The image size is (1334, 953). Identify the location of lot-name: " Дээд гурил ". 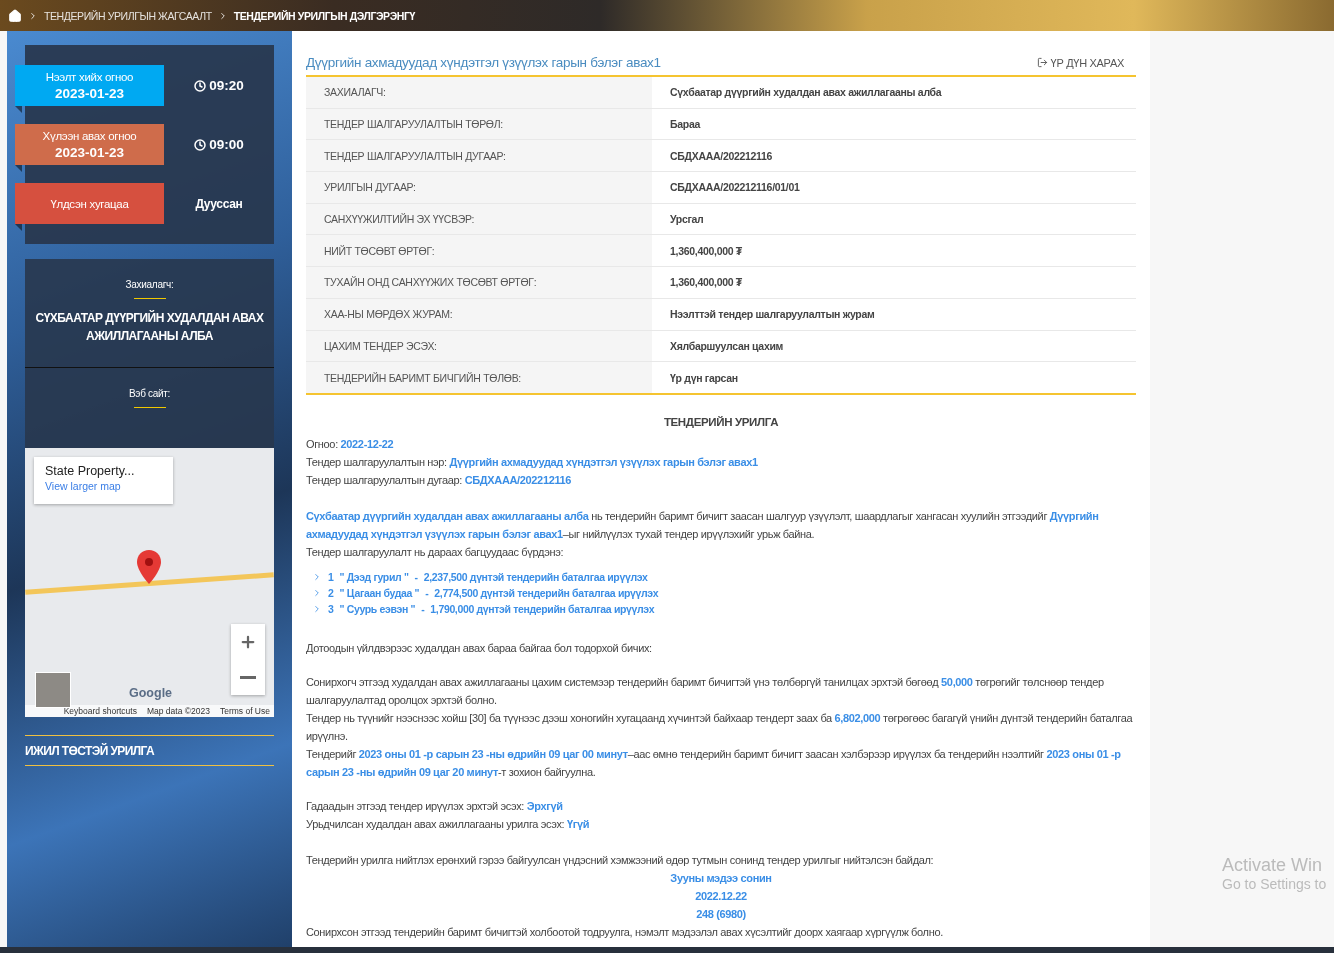
(374, 577).